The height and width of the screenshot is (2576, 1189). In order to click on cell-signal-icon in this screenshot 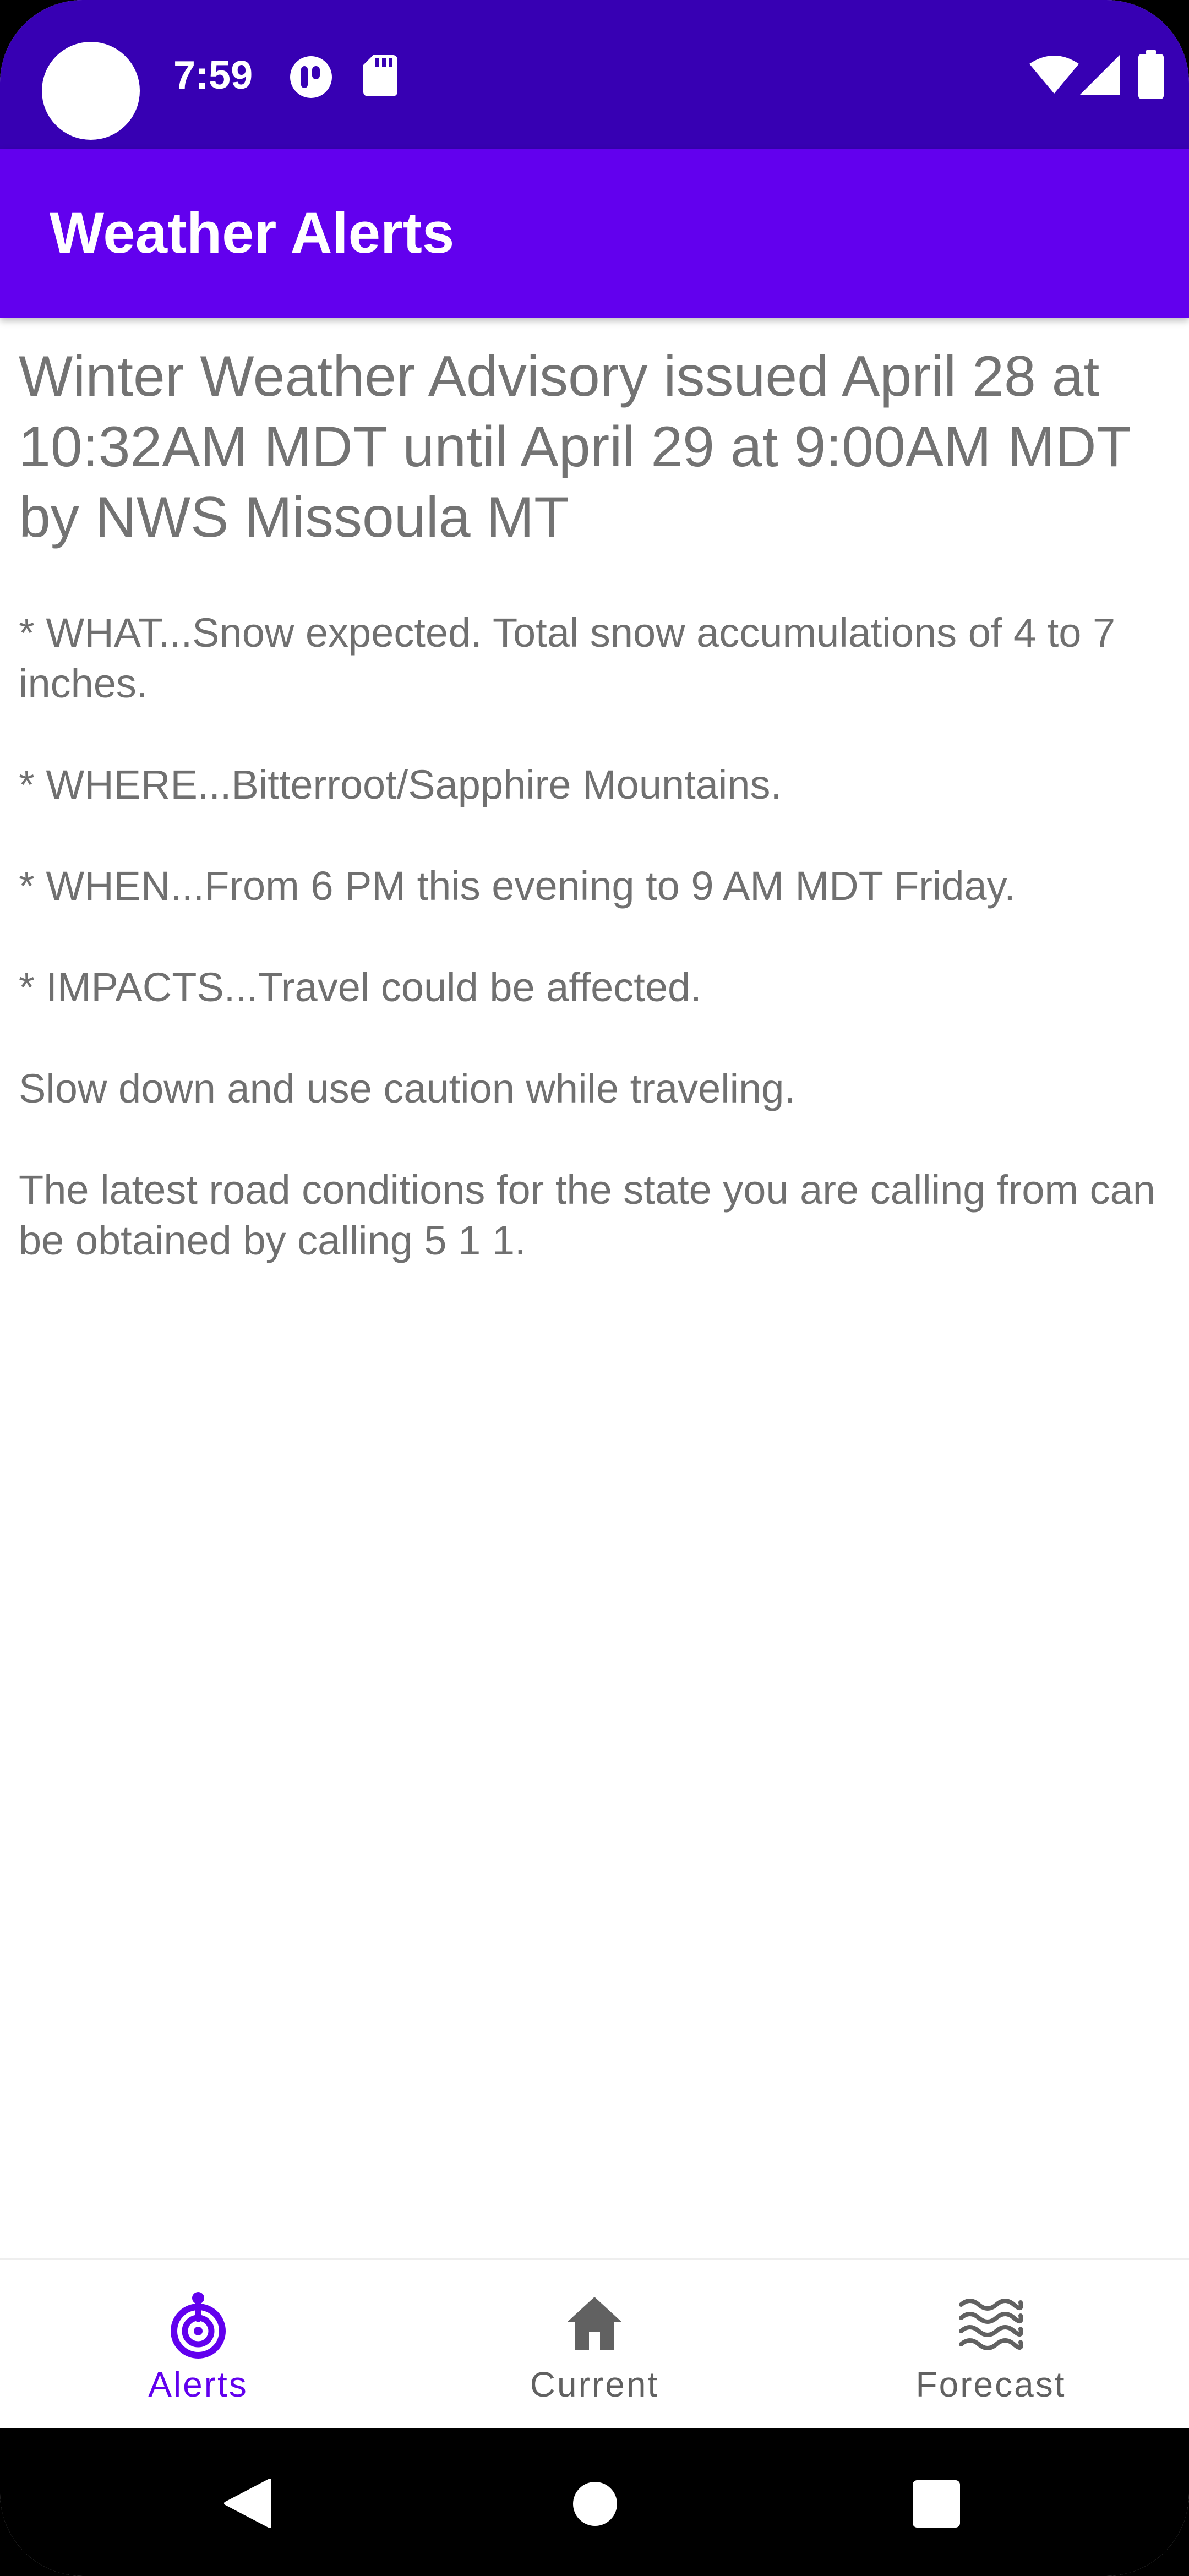, I will do `click(1100, 75)`.